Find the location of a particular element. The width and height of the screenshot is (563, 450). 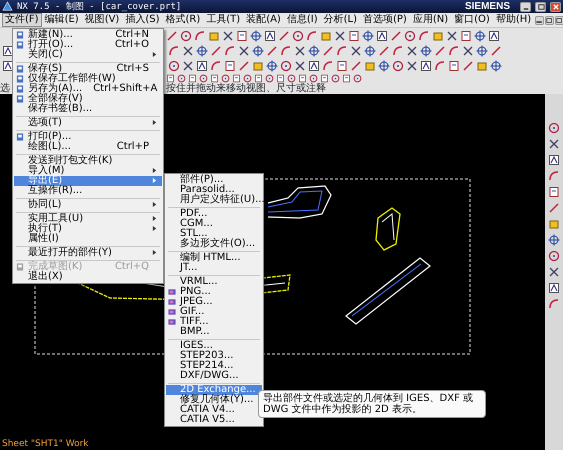

menu-item: 协同(L) is located at coordinates (88, 205).